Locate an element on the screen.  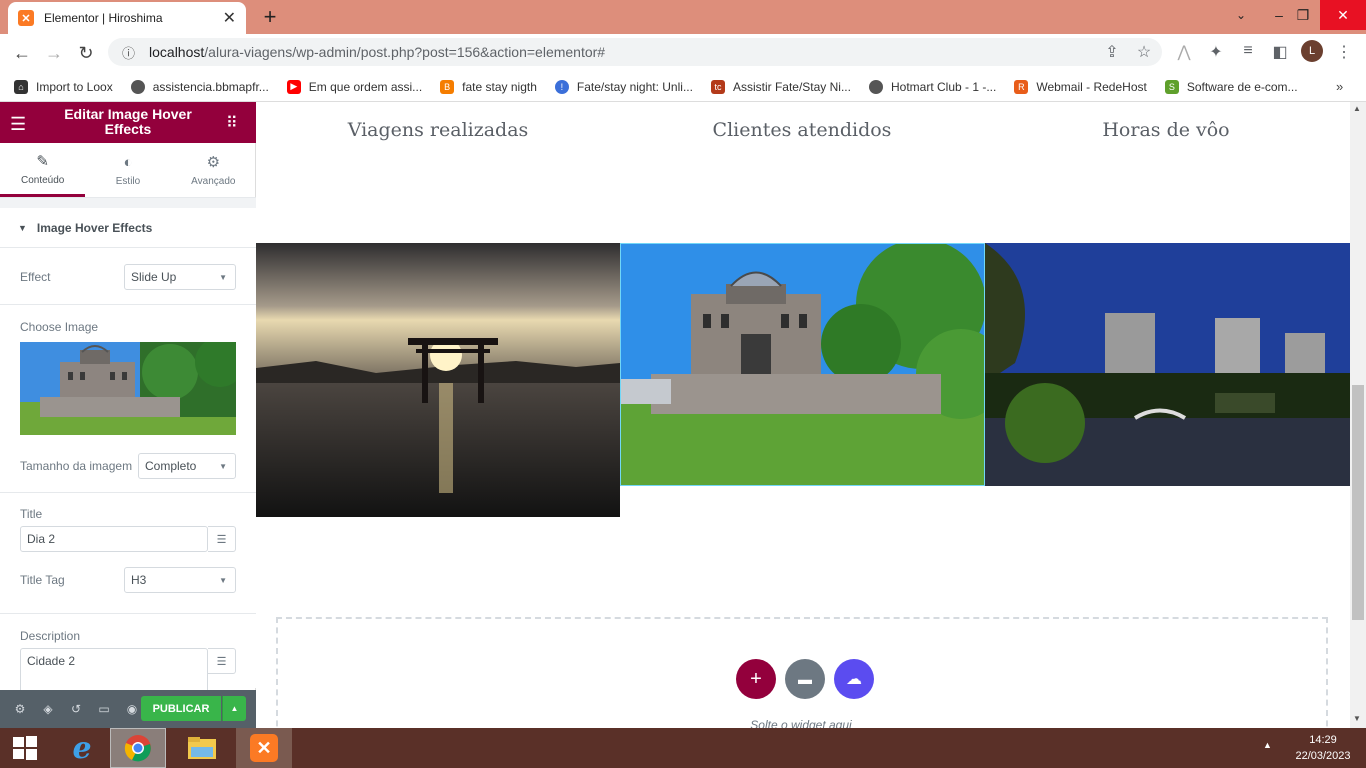
panel-footer: ⚙ ◈ ↺ ▭ ◉ PUBLICAR ▲ is located at coordinates (128, 709).